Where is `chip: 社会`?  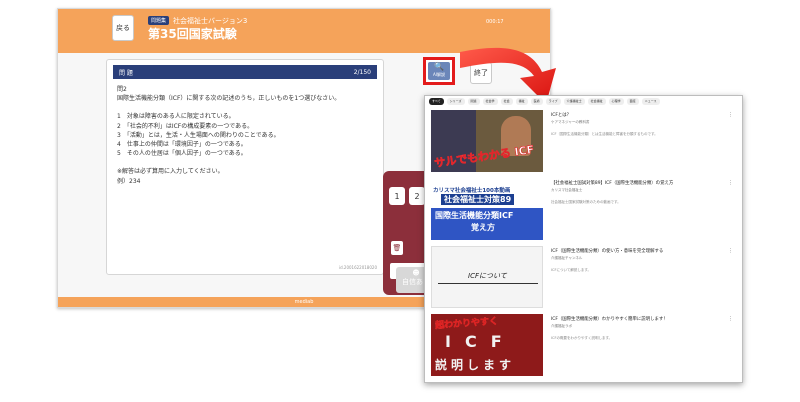
chip: 社会 is located at coordinates (506, 101).